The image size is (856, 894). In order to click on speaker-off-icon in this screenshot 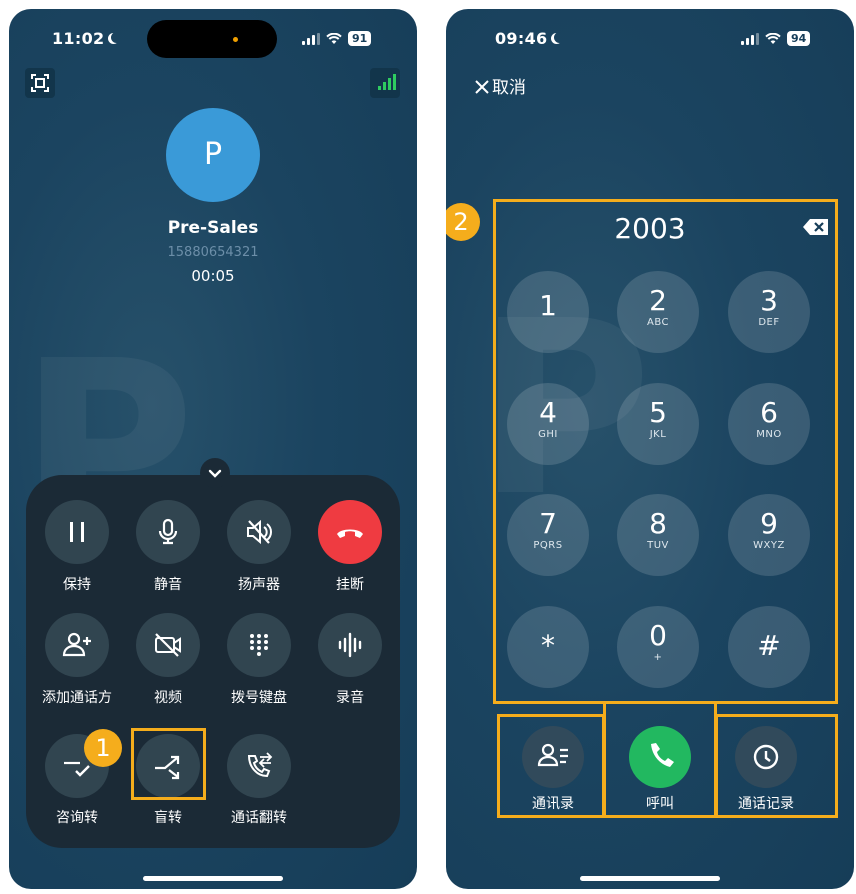, I will do `click(259, 532)`.